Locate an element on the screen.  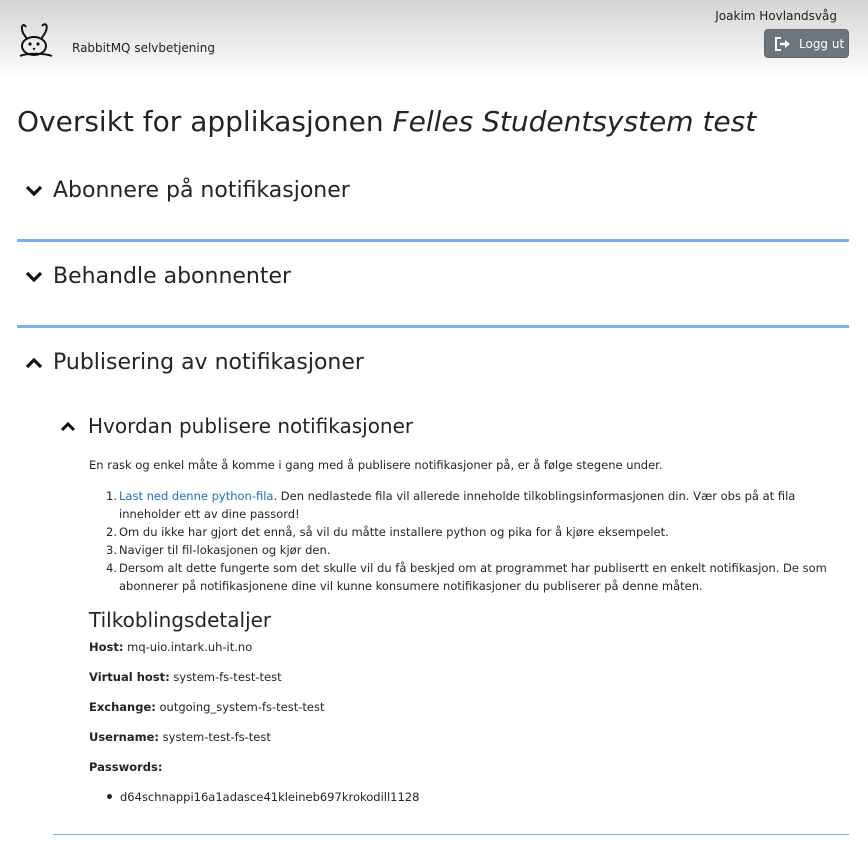
detail-label: Passwords: is located at coordinates (126, 767).